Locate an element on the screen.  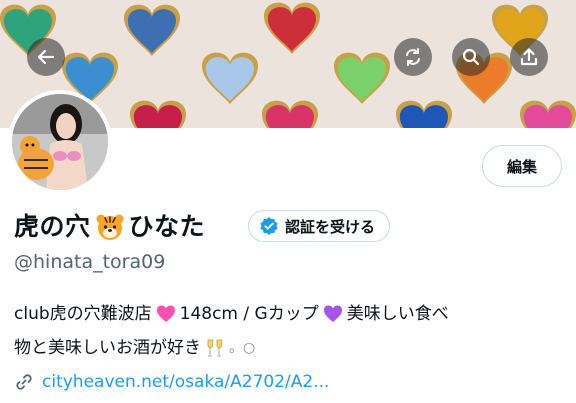
tiger-face-icon is located at coordinates (110, 227).